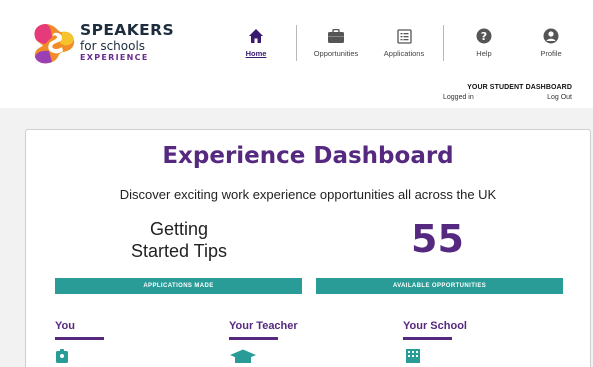  What do you see at coordinates (79, 343) in the screenshot?
I see `section-you: You` at bounding box center [79, 343].